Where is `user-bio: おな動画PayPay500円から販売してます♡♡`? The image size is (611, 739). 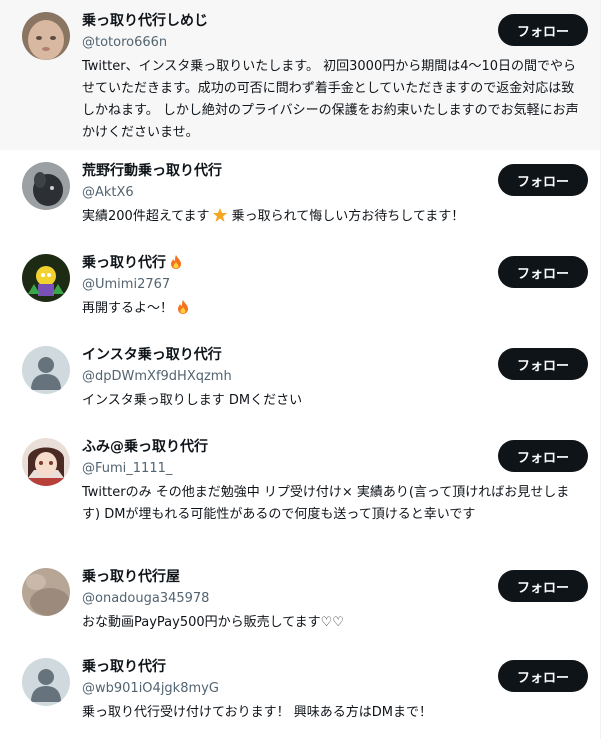 user-bio: おな動画PayPay500円から販売してます♡♡ is located at coordinates (213, 622).